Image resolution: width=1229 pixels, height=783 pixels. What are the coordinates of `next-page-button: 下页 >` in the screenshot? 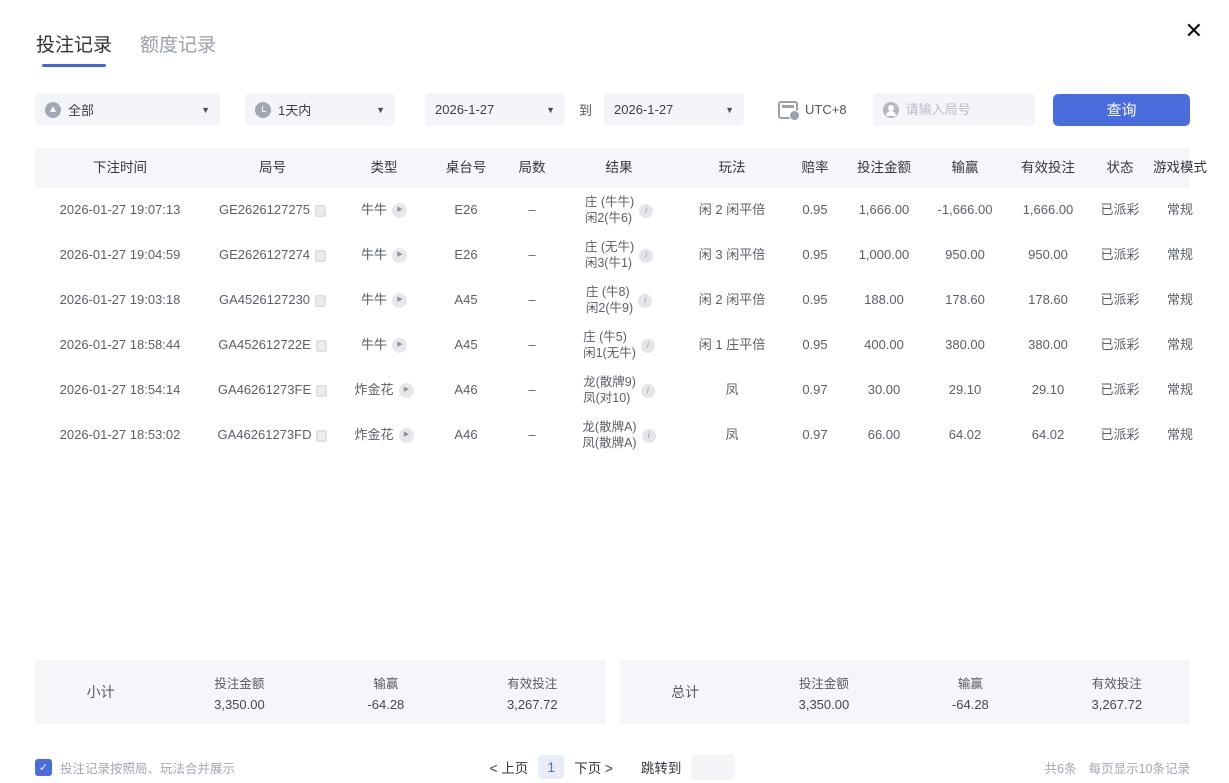 It's located at (593, 767).